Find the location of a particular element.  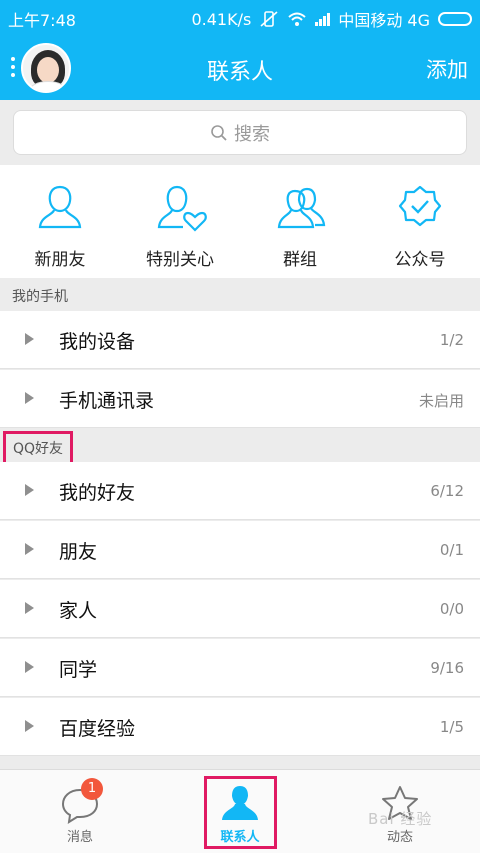

signal-icon is located at coordinates (323, 19).